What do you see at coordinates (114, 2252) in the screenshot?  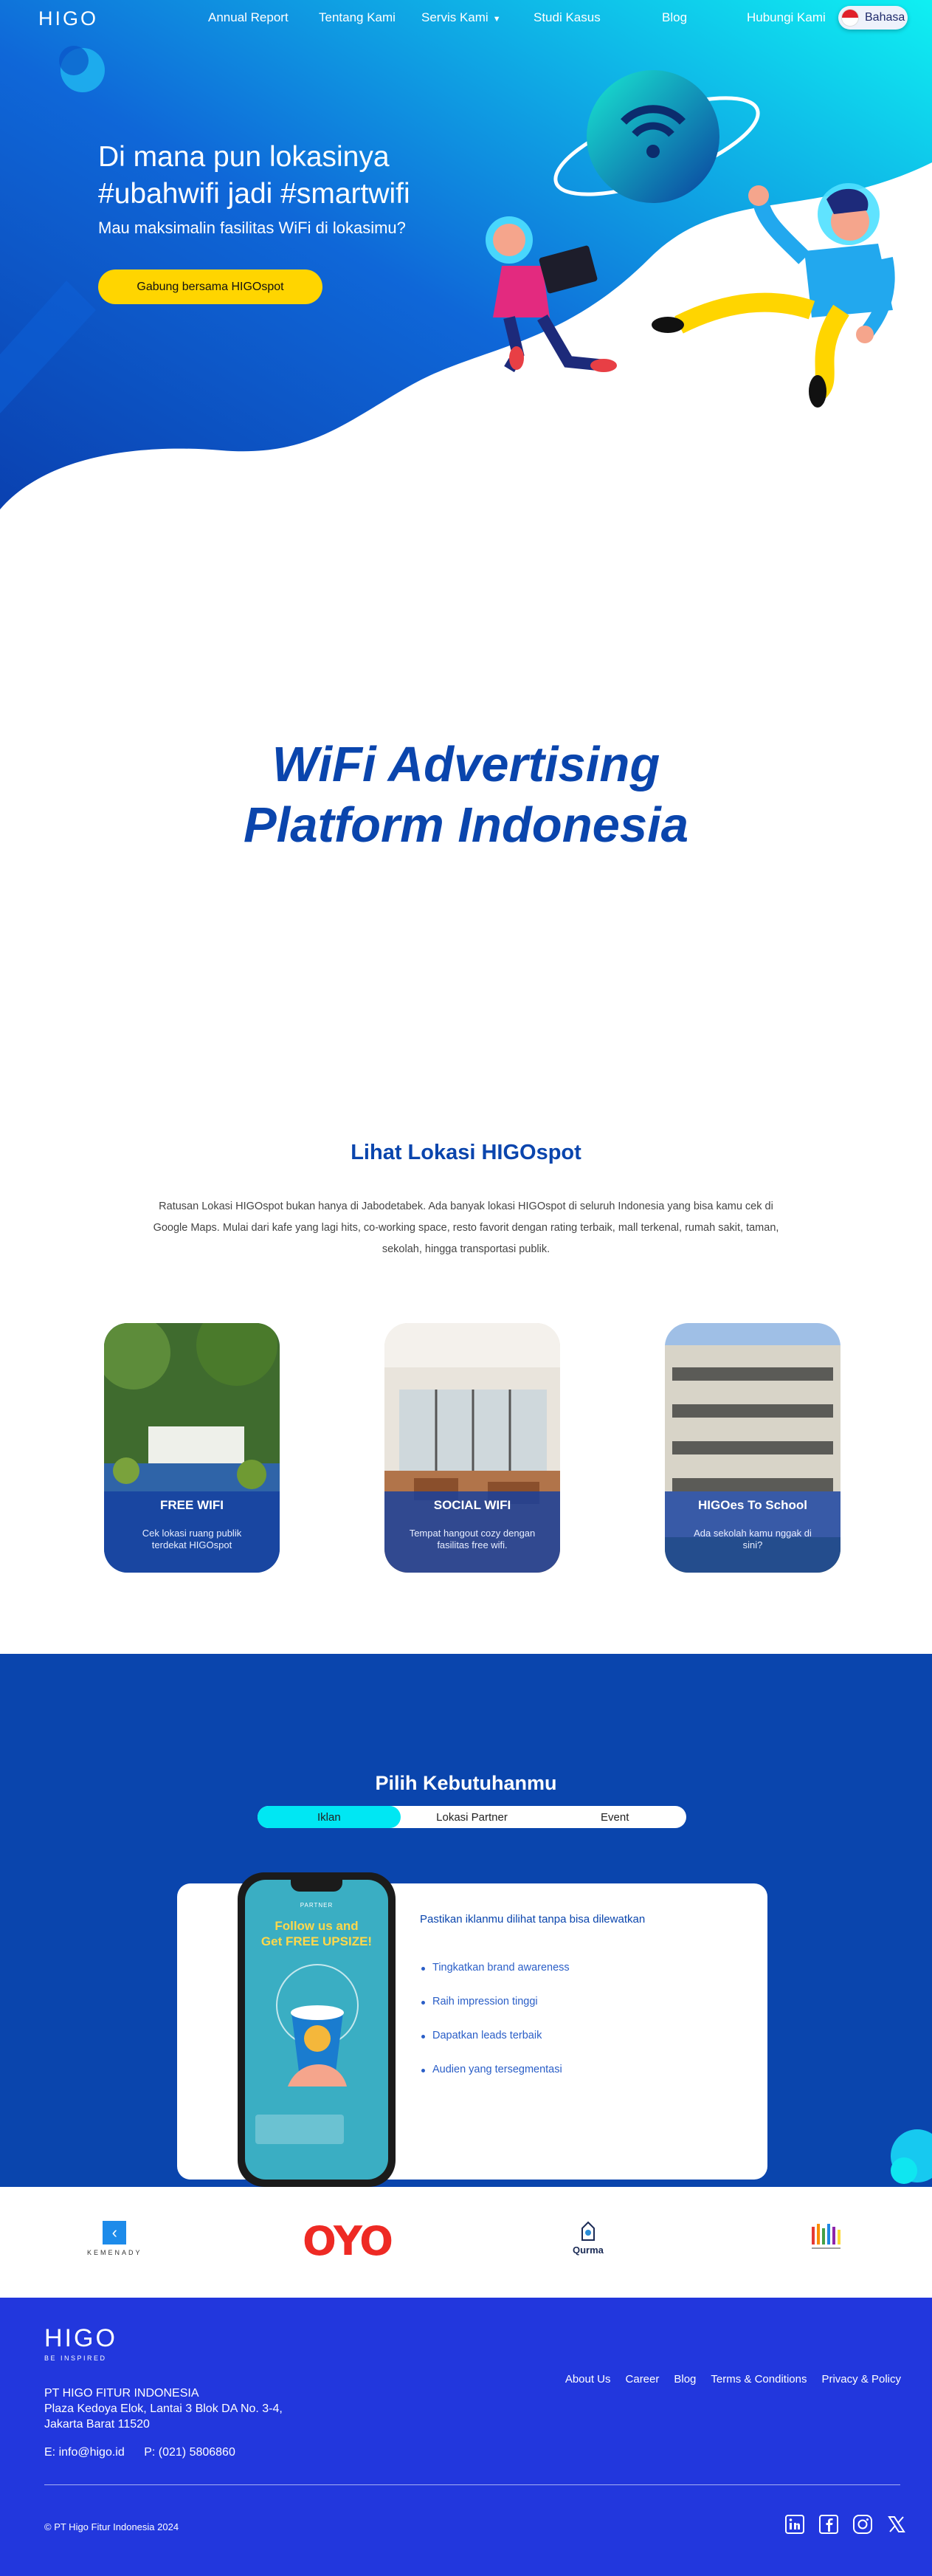 I see `kemenady-label: KEMENADY` at bounding box center [114, 2252].